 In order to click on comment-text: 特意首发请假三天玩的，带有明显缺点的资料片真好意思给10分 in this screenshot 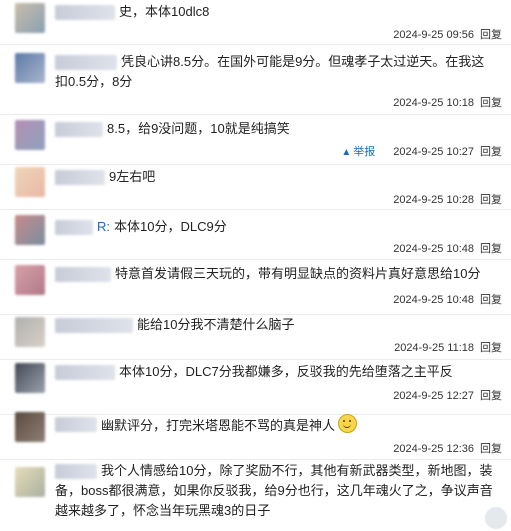, I will do `click(276, 274)`.